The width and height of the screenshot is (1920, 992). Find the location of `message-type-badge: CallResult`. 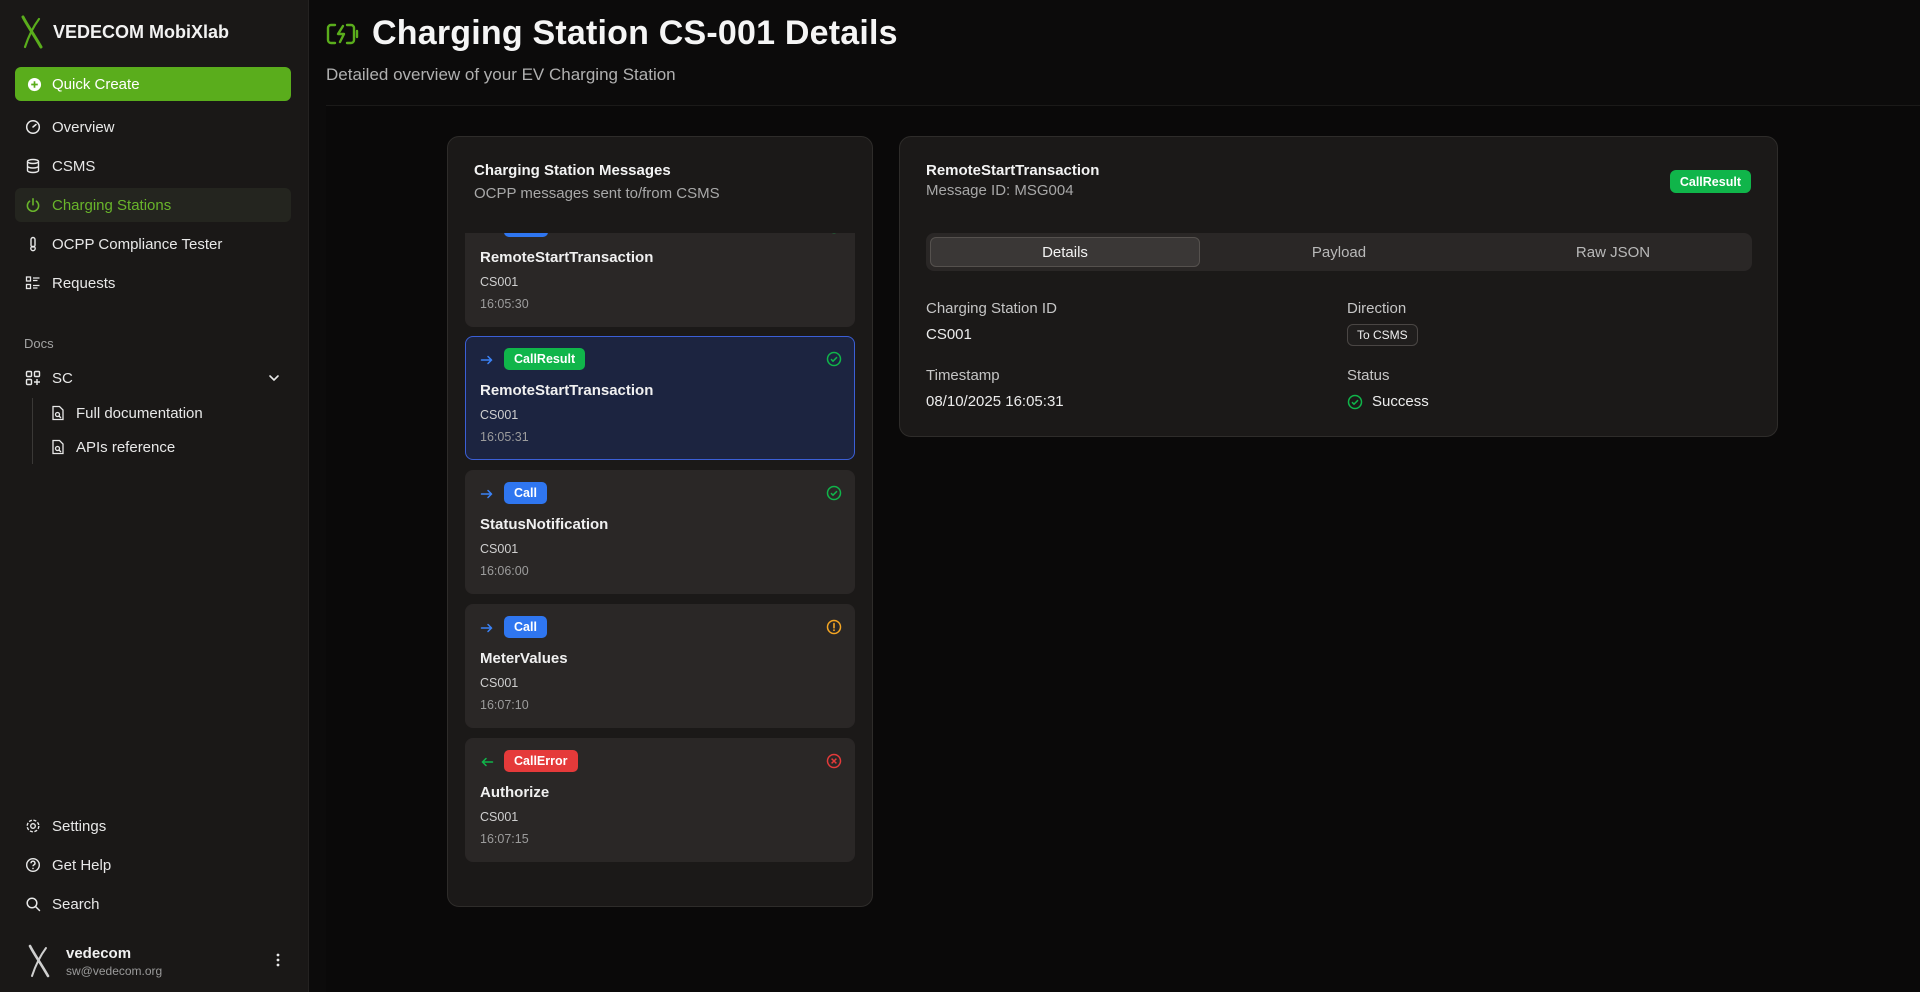

message-type-badge: CallResult is located at coordinates (545, 359).